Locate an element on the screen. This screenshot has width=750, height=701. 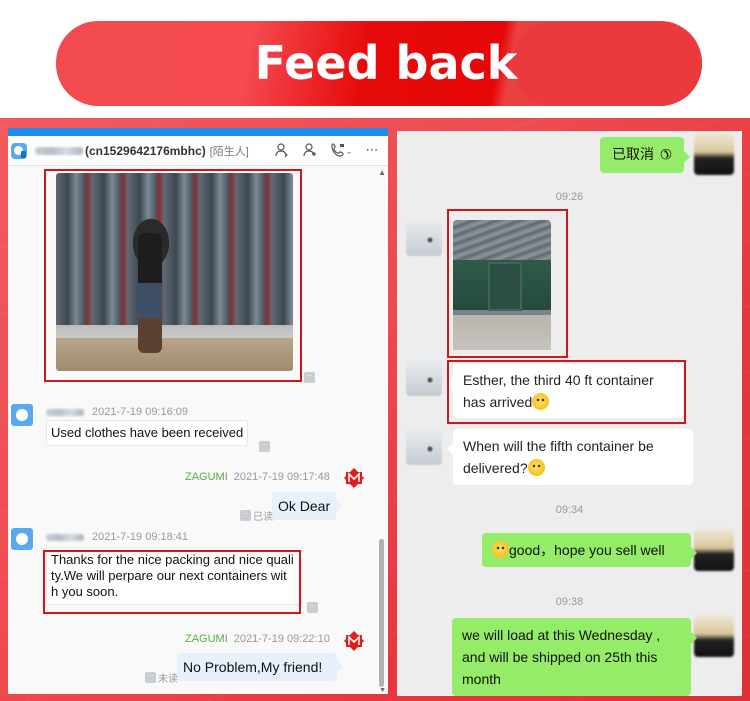
header-actions: ⋯ is located at coordinates (327, 150).